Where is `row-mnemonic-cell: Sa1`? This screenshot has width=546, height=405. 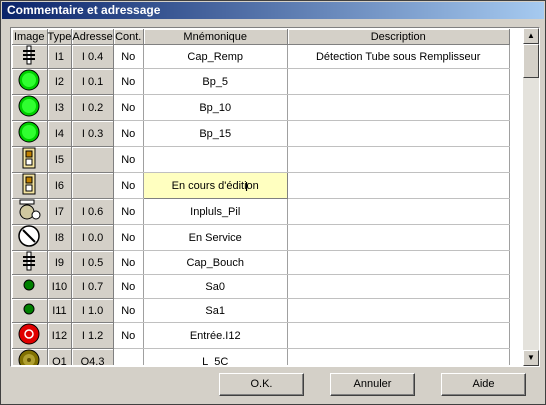
row-mnemonic-cell: Sa1 is located at coordinates (215, 310).